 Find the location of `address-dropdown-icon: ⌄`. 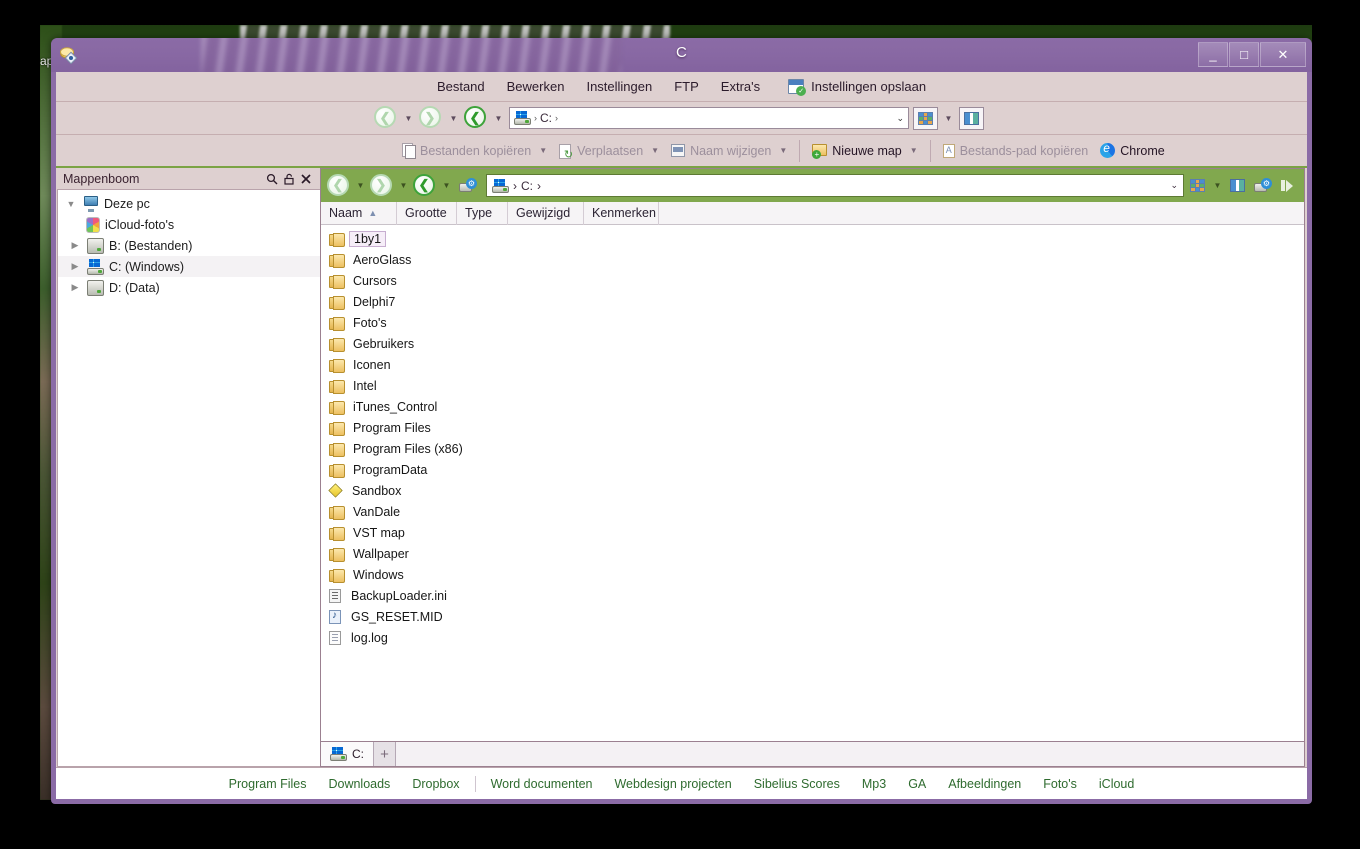

address-dropdown-icon: ⌄ is located at coordinates (900, 118).